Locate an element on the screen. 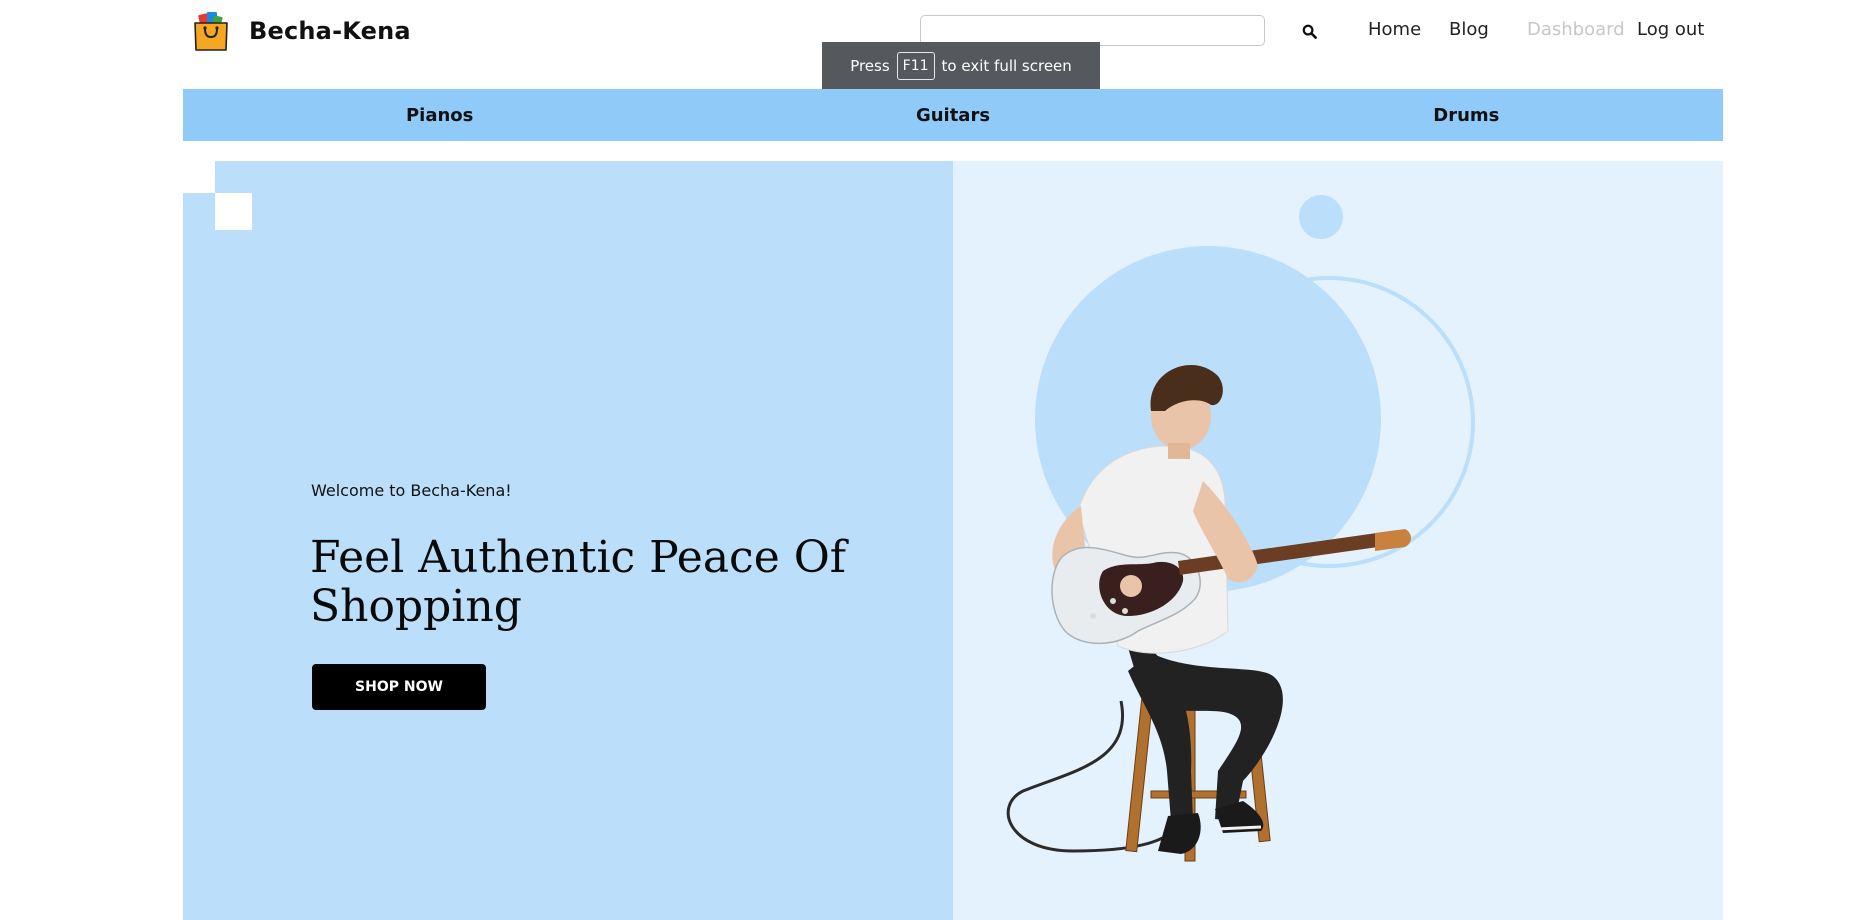  corner-notch-decoration is located at coordinates (199, 177).